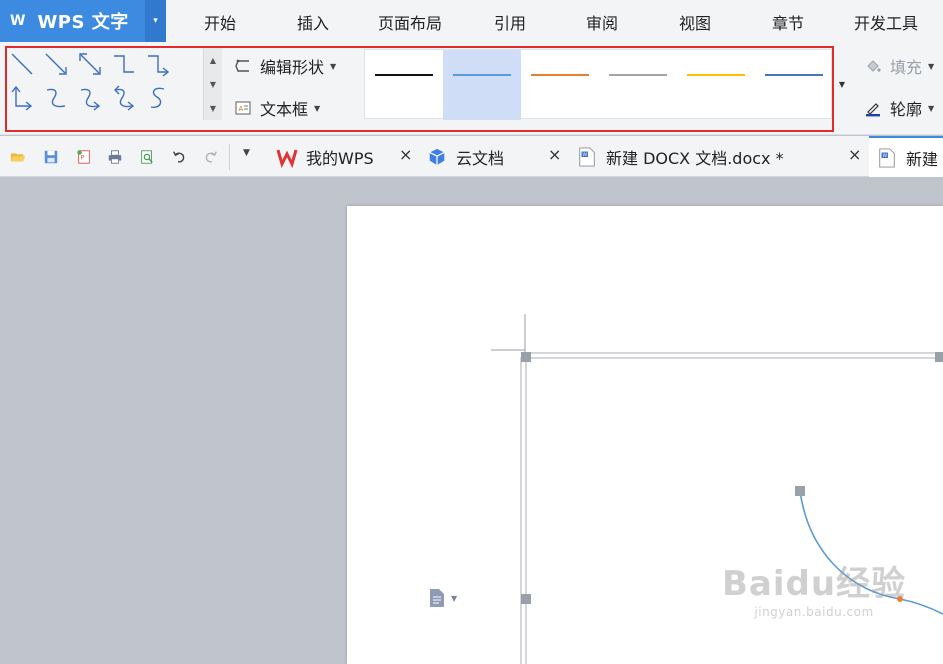  What do you see at coordinates (800, 491) in the screenshot?
I see `connector-start-handle` at bounding box center [800, 491].